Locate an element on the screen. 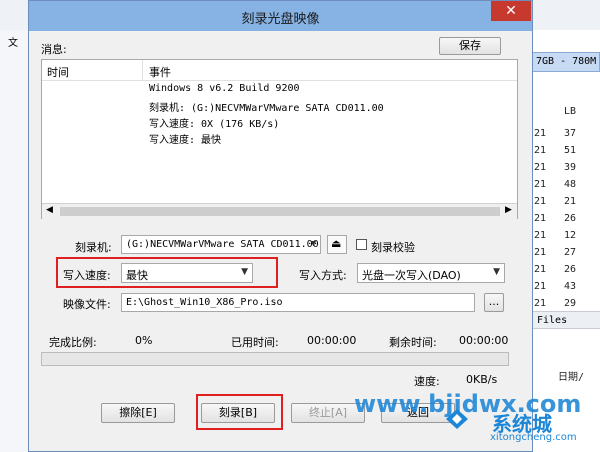  write-method-label: 写入方式: is located at coordinates (323, 275).